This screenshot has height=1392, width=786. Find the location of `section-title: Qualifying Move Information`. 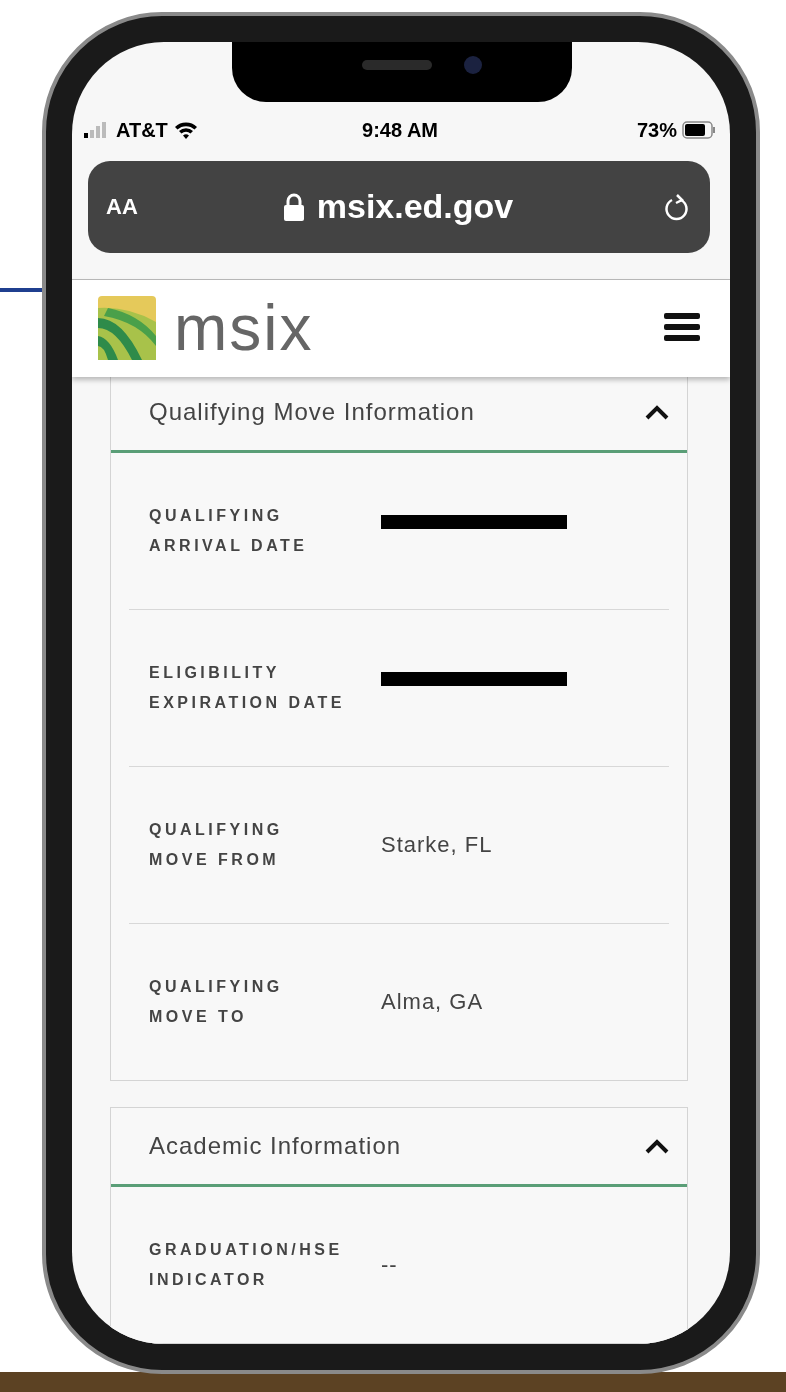

section-title: Qualifying Move Information is located at coordinates (312, 412).